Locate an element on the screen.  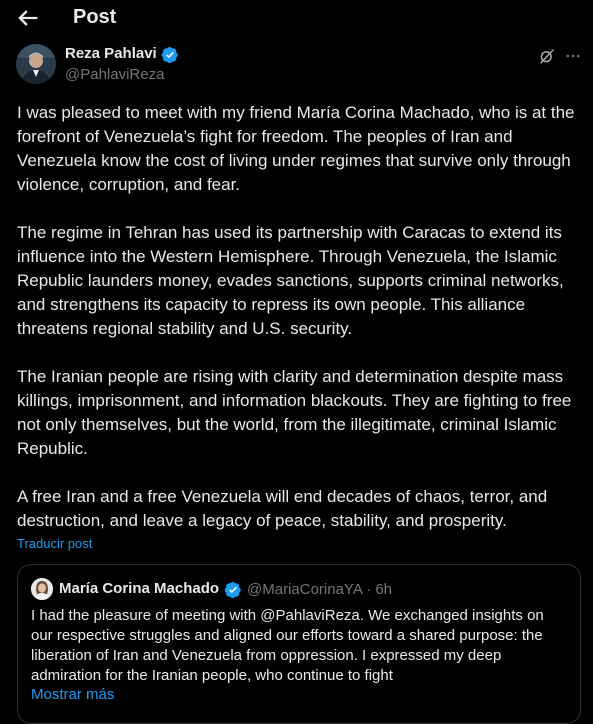
arrow-left-icon is located at coordinates (28, 18).